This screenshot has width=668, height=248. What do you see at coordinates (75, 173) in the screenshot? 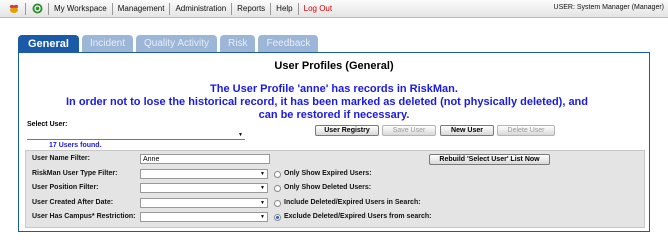
I see `user-type-filter-label: RiskMan User Type Filter:` at bounding box center [75, 173].